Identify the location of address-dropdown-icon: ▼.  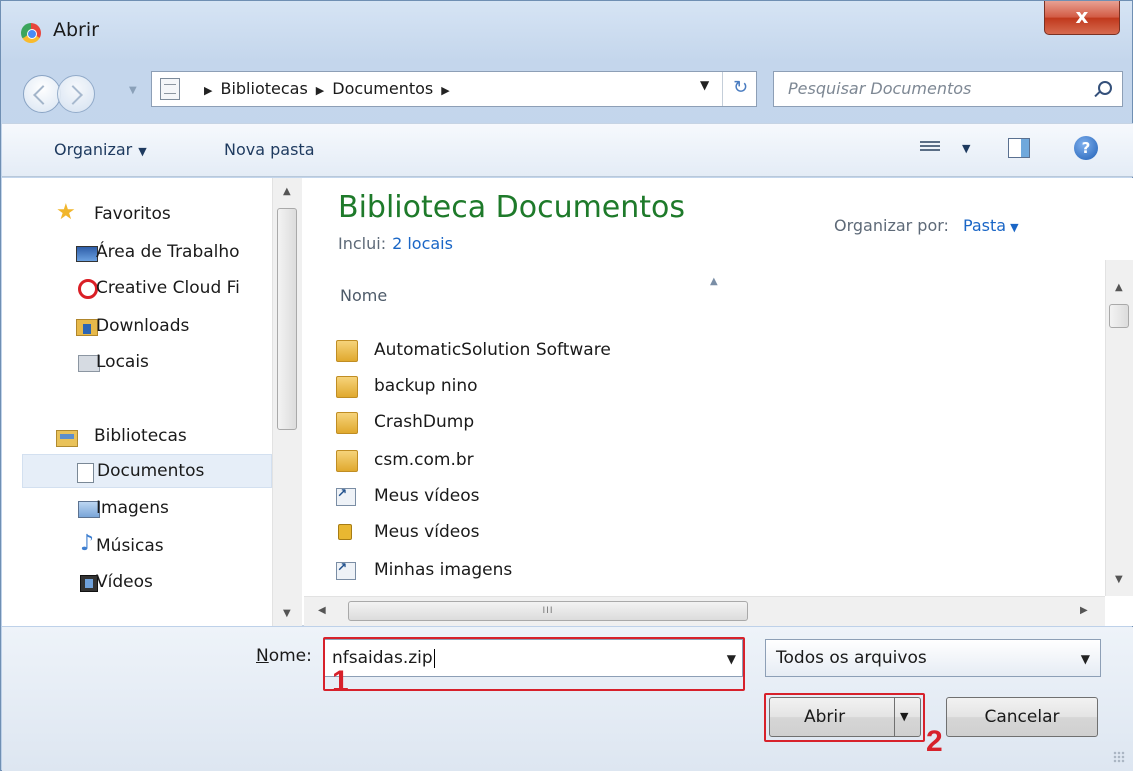
(704, 85).